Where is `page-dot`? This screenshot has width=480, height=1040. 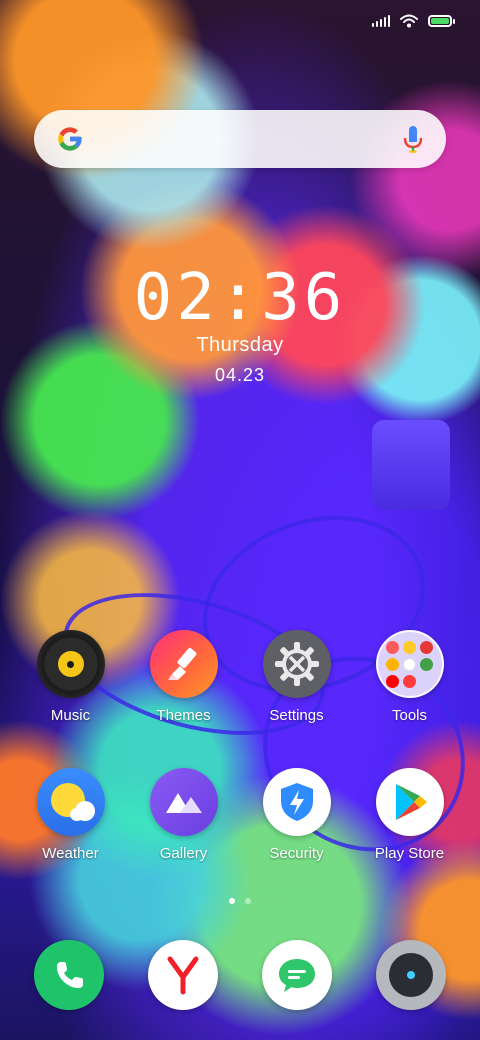
page-dot is located at coordinates (248, 901).